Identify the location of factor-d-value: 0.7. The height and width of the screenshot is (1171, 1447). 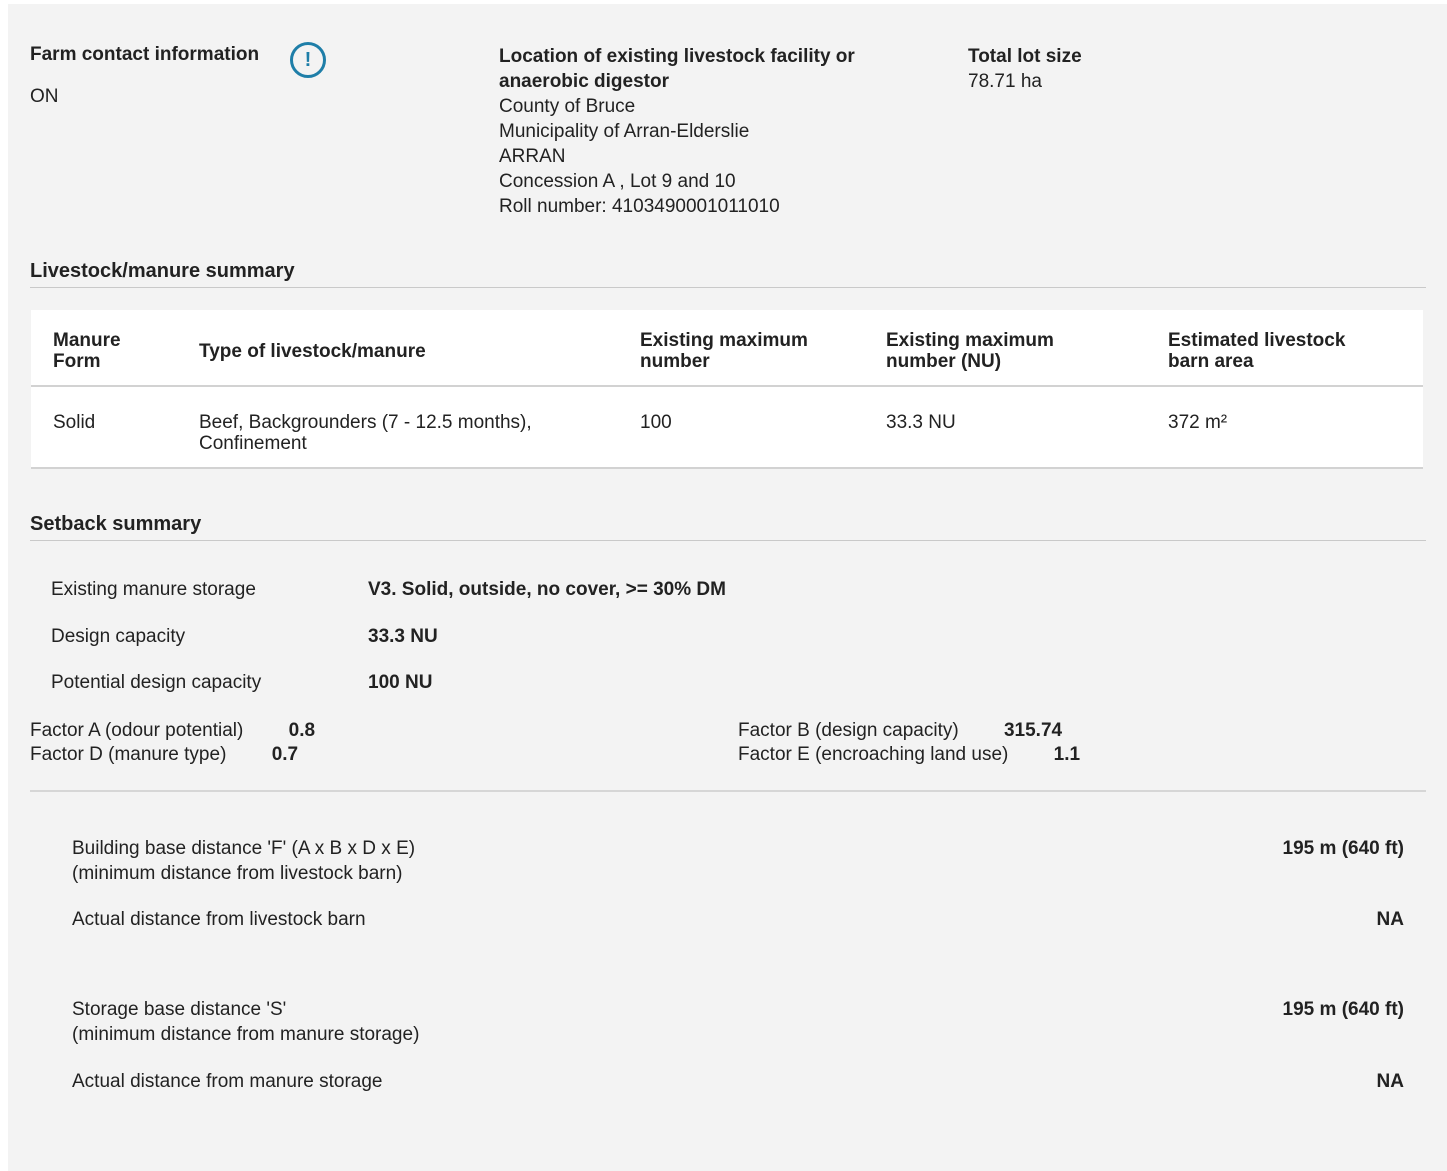
(285, 754).